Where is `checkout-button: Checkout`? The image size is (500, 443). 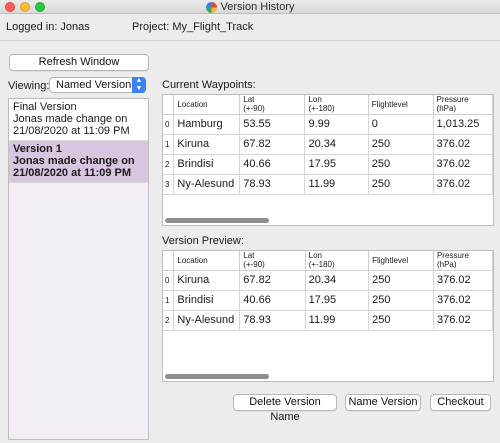
checkout-button: Checkout is located at coordinates (460, 402).